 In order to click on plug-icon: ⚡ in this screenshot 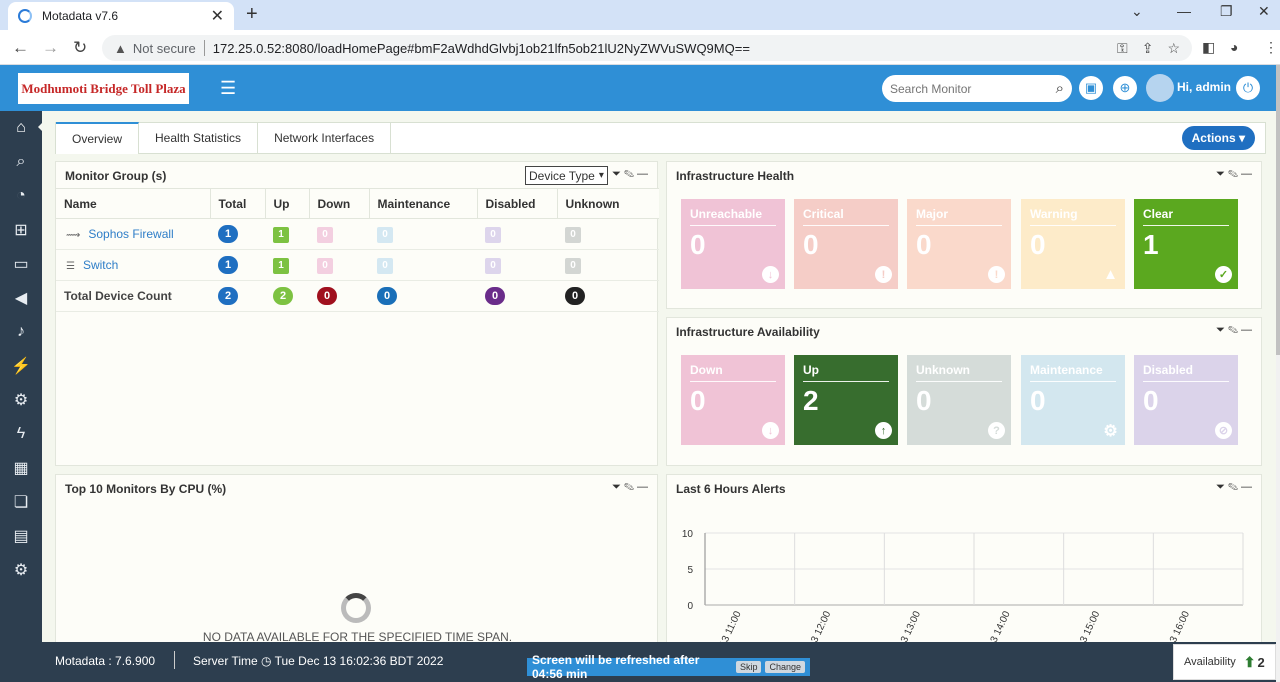, I will do `click(21, 366)`.